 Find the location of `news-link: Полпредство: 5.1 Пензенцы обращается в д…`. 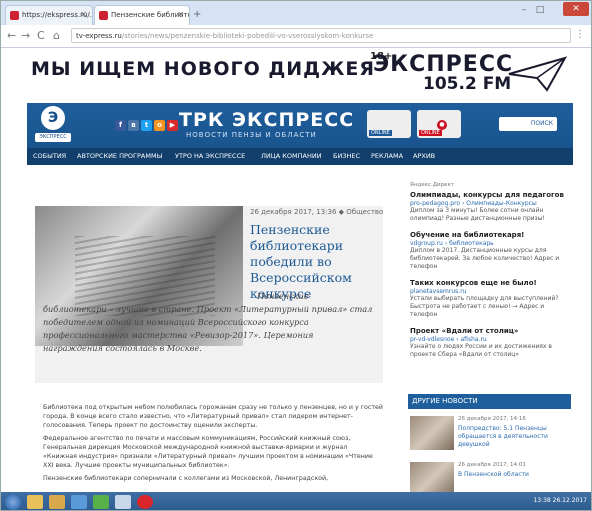

news-link: Полпредство: 5.1 Пензенцы обращается в д… is located at coordinates (513, 437).